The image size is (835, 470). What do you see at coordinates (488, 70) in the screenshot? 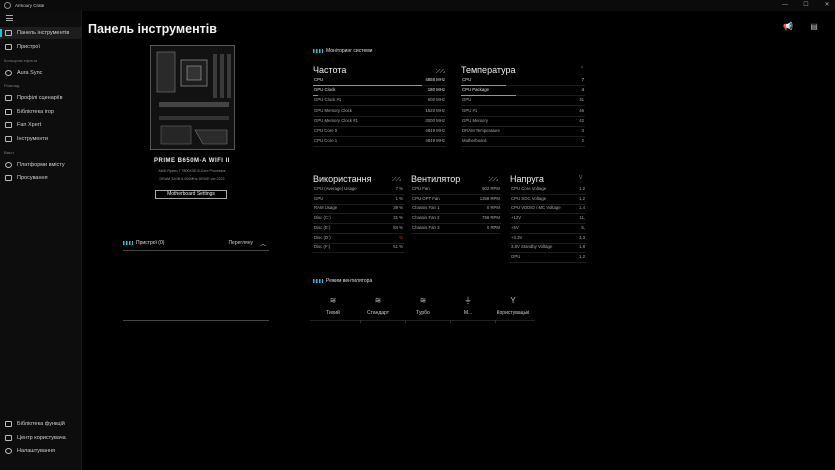
I see `temperature-title: Температура` at bounding box center [488, 70].